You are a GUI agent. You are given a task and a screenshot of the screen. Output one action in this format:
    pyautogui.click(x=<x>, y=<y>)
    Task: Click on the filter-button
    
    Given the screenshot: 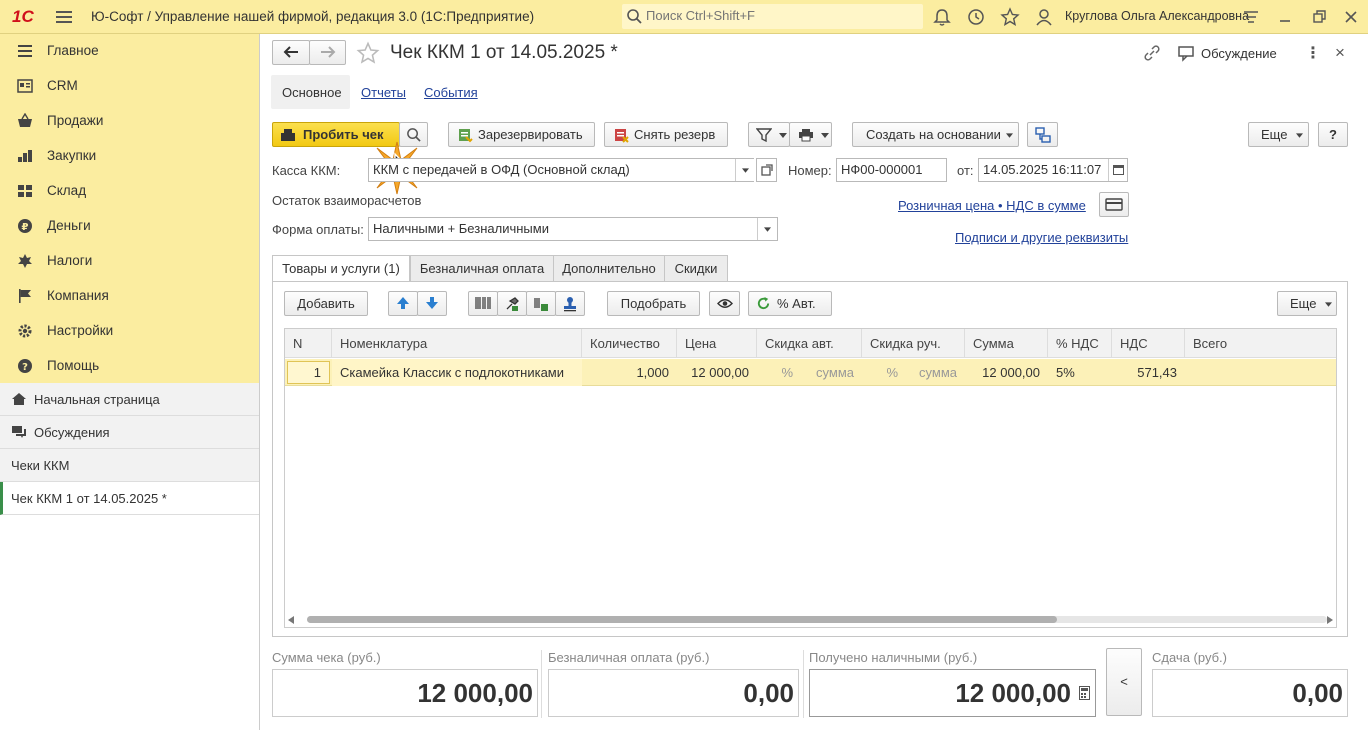 What is the action you would take?
    pyautogui.click(x=769, y=134)
    